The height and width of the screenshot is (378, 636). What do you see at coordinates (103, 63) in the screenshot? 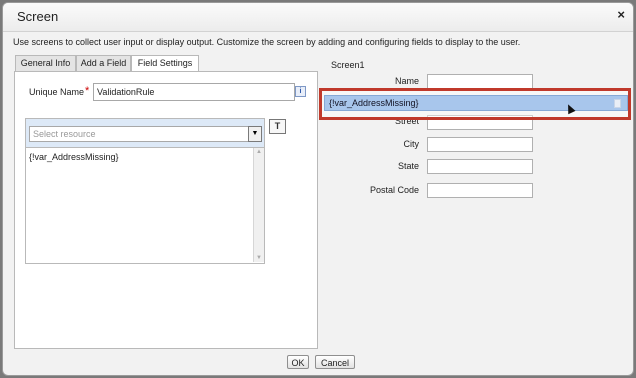
I see `tab-add-a-field: Add a Field` at bounding box center [103, 63].